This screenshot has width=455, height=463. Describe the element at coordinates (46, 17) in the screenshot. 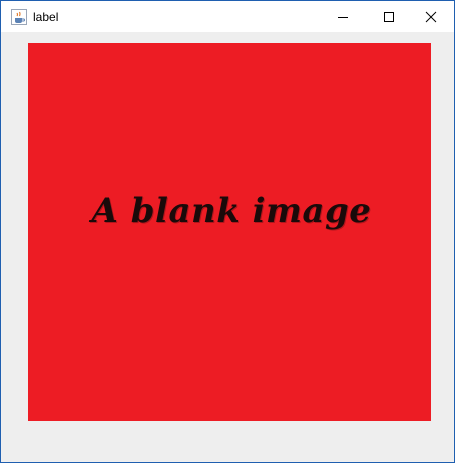

I see `window-title: label` at that location.